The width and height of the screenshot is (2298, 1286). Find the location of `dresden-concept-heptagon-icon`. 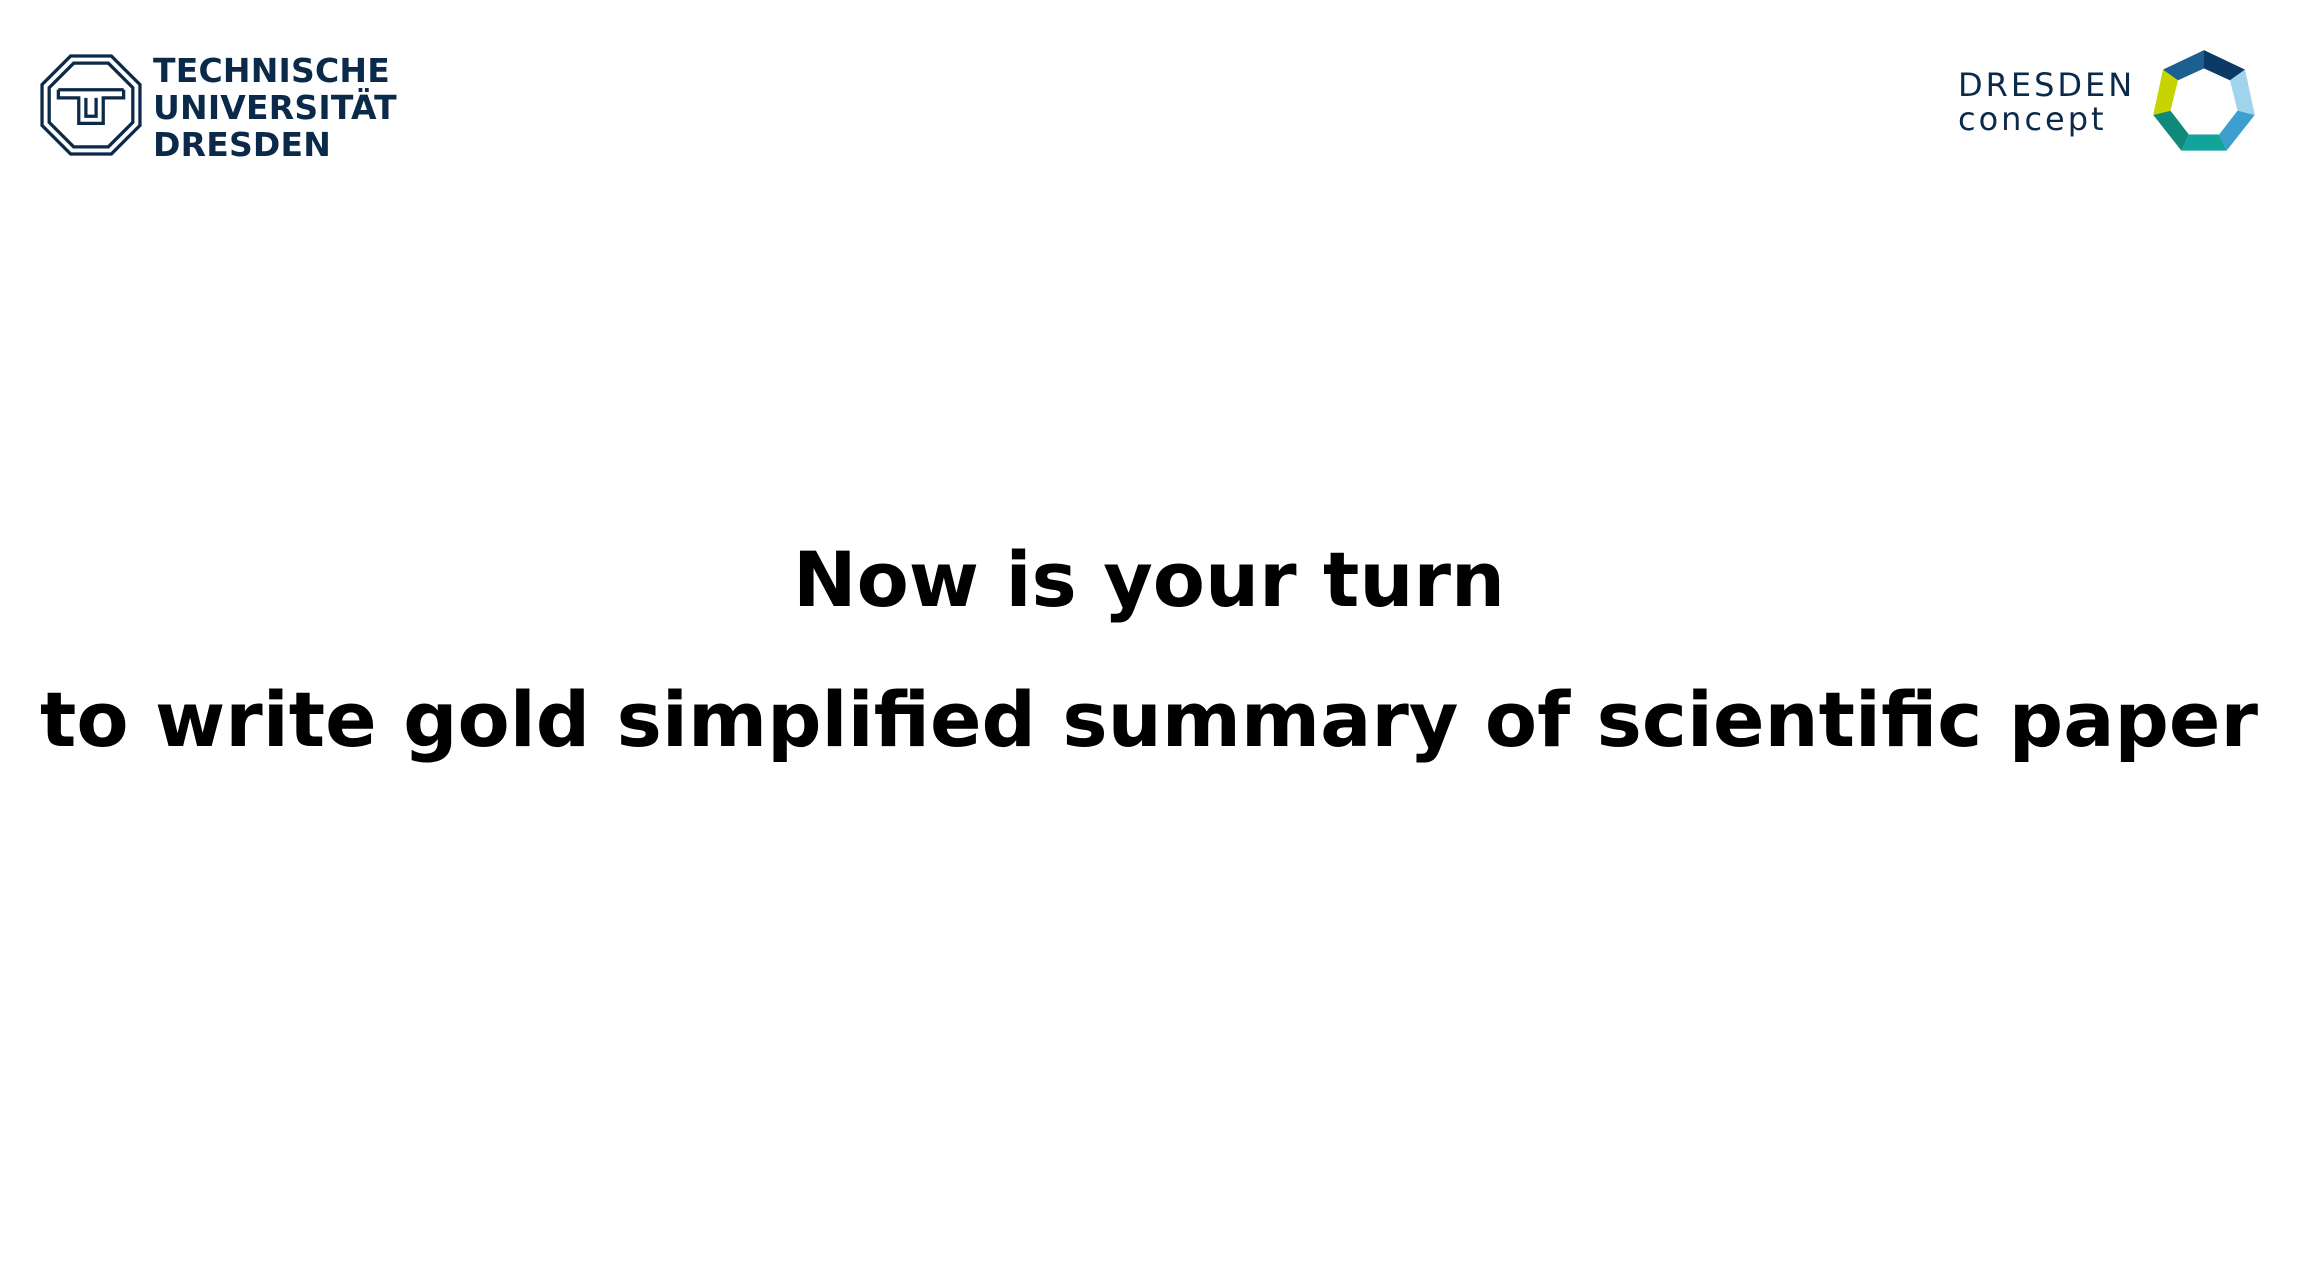

dresden-concept-heptagon-icon is located at coordinates (2204, 100).